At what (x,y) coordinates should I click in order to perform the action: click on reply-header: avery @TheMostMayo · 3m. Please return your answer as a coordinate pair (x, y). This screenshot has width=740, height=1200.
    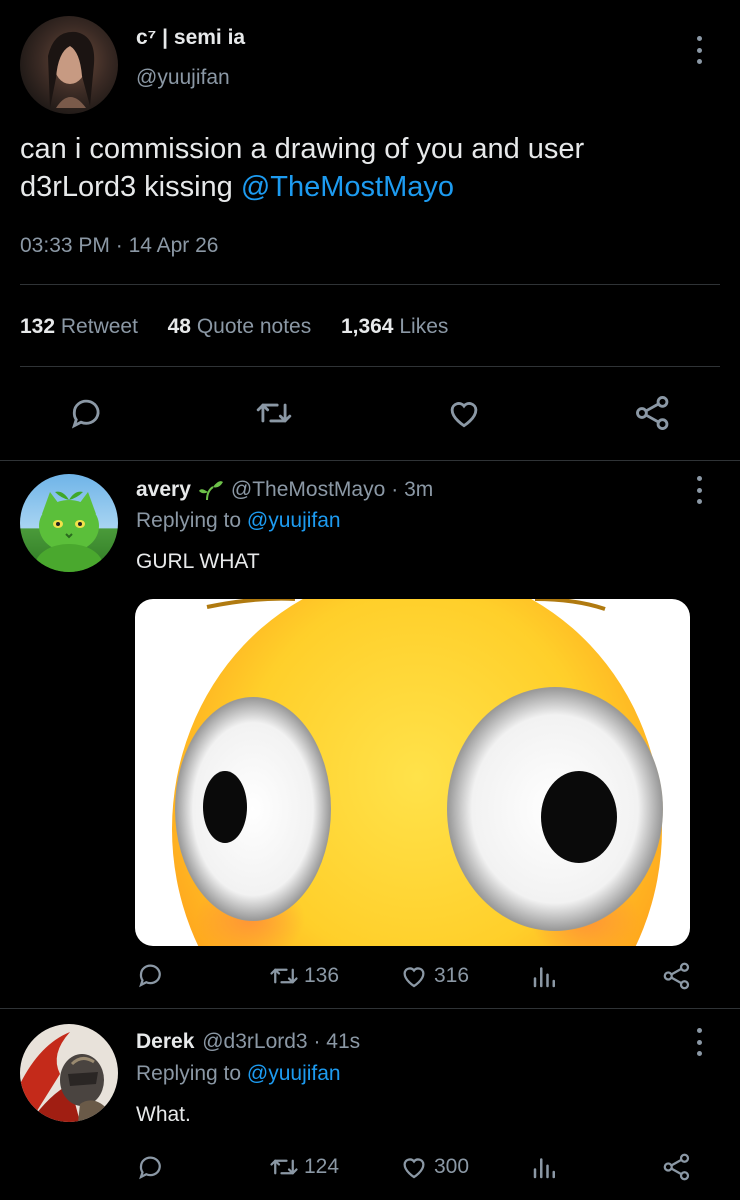
    Looking at the image, I should click on (284, 490).